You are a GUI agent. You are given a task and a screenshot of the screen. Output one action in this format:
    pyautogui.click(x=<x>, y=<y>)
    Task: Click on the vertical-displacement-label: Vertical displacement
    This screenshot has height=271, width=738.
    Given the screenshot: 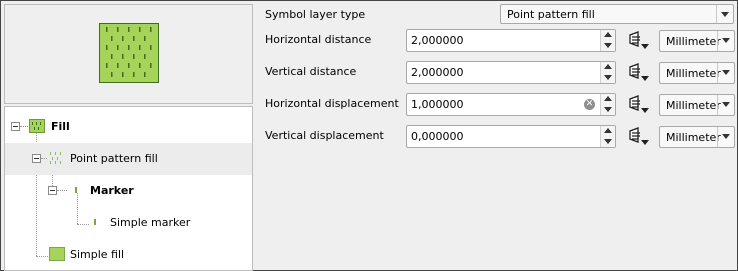 What is the action you would take?
    pyautogui.click(x=324, y=135)
    